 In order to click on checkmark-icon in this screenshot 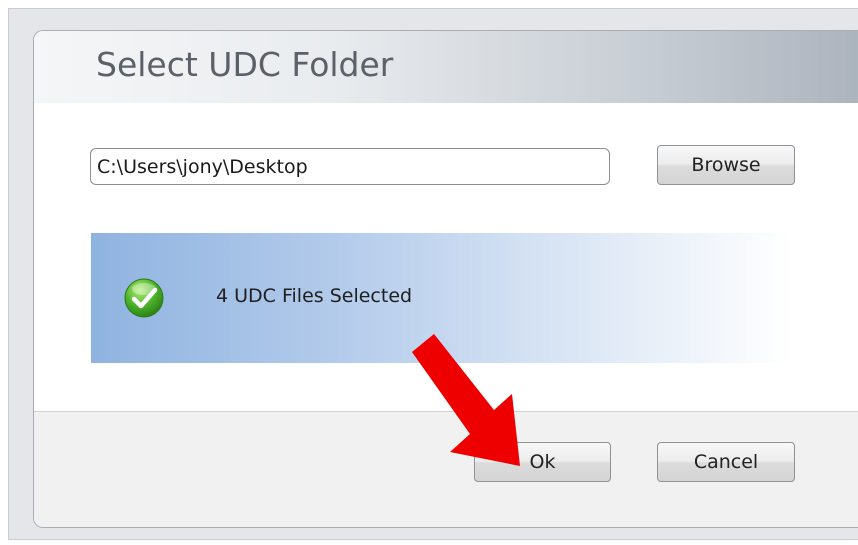, I will do `click(144, 298)`.